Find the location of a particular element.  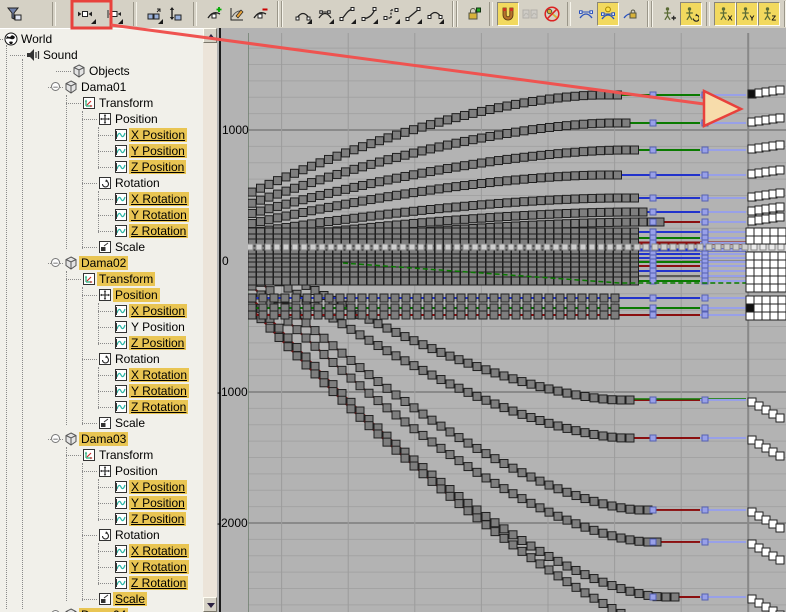

tangent-auto-button is located at coordinates (303, 14).